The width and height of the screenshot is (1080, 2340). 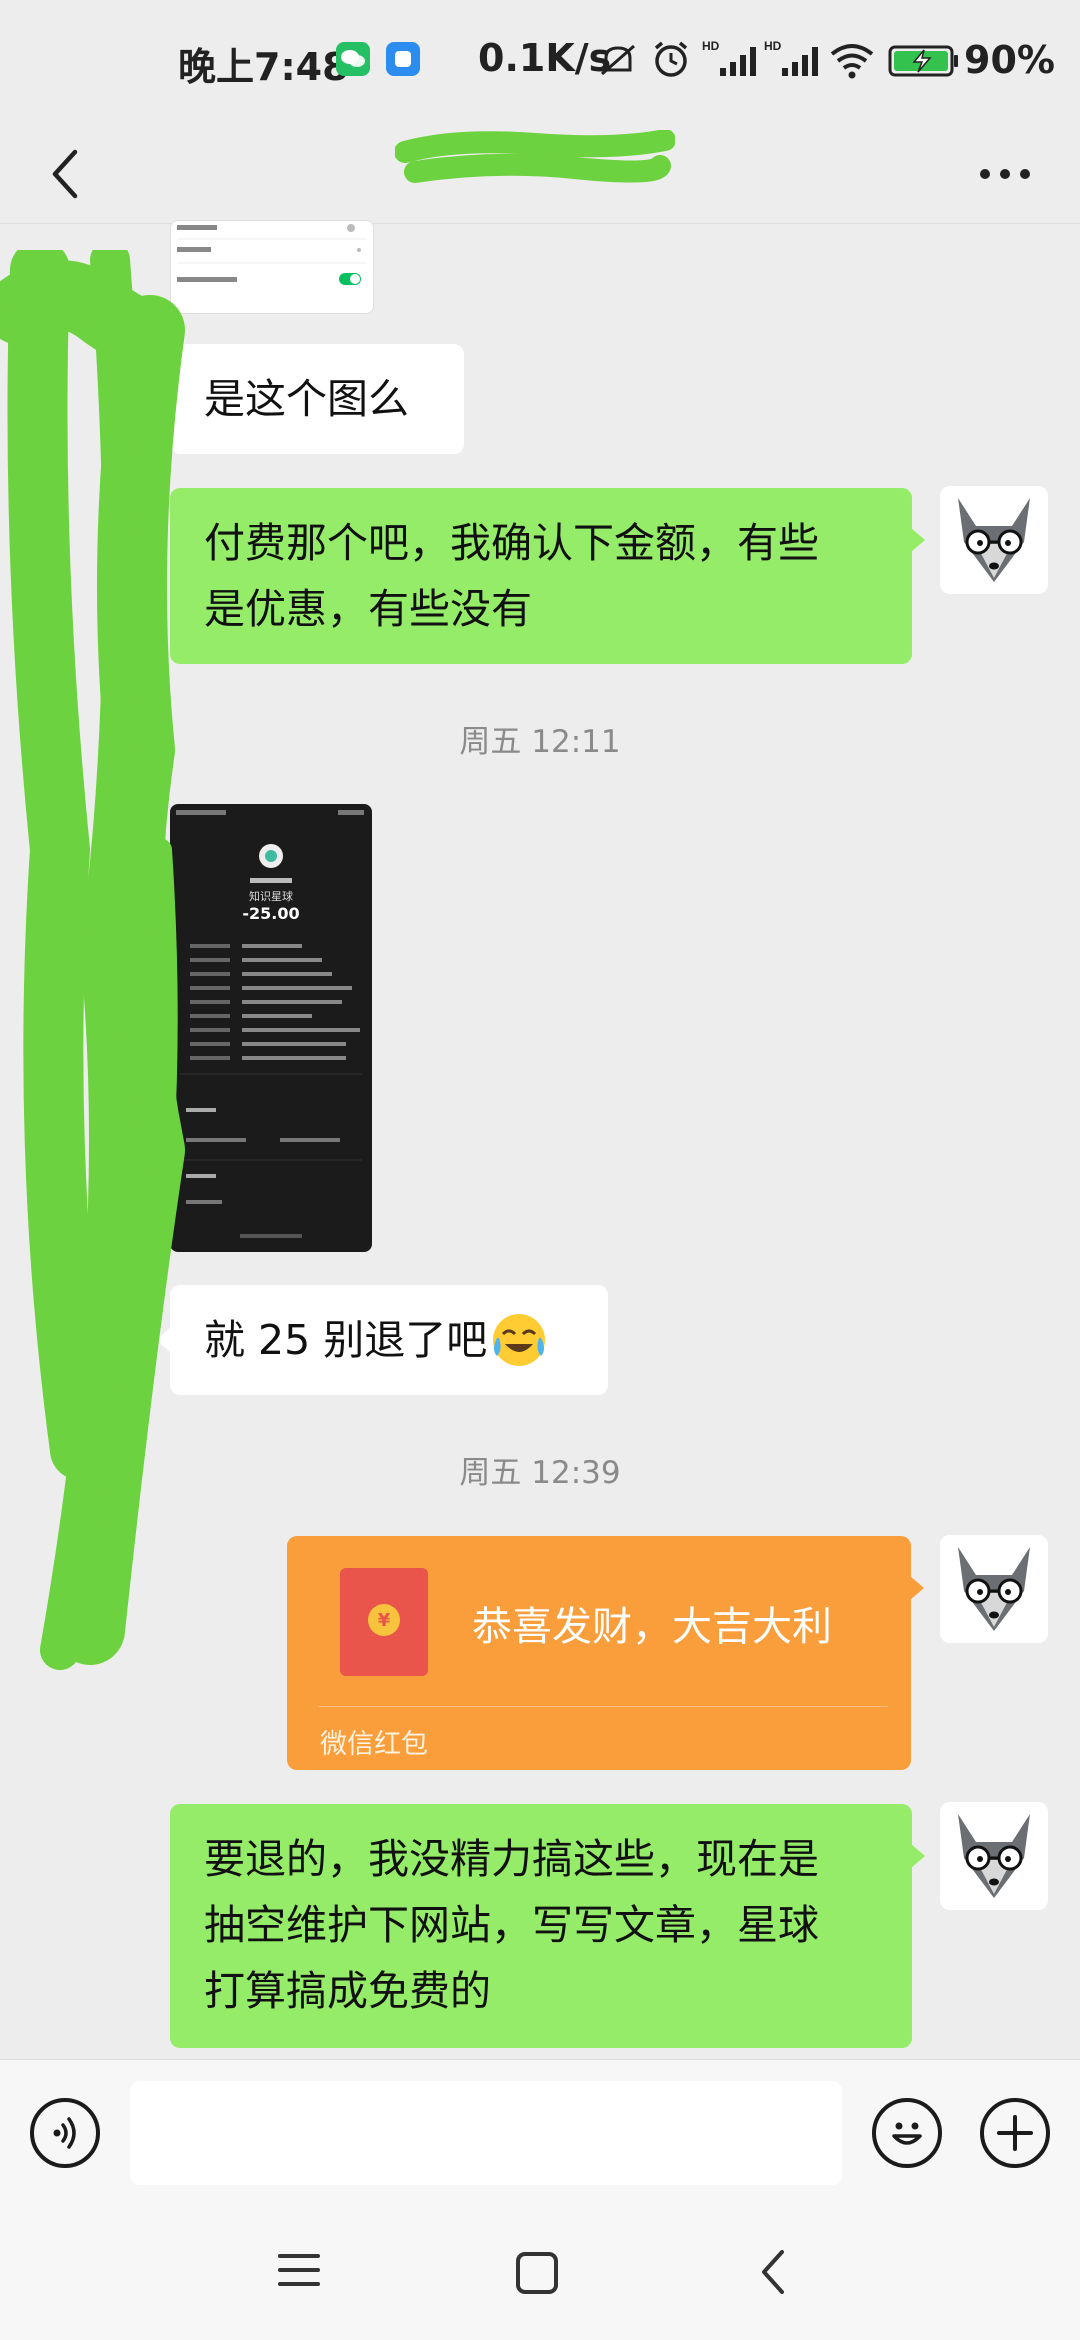 I want to click on plus-button, so click(x=1015, y=2133).